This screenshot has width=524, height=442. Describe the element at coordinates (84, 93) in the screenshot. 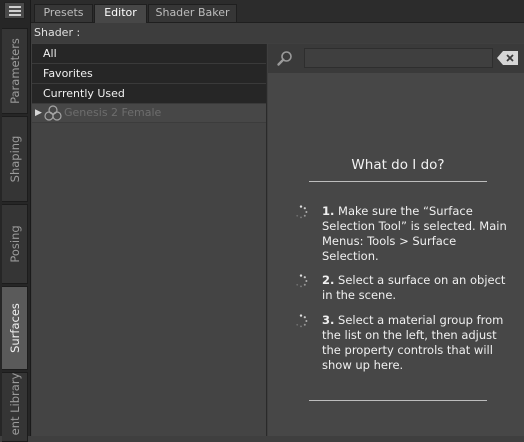

I see `list-item-label: Currently Used` at that location.